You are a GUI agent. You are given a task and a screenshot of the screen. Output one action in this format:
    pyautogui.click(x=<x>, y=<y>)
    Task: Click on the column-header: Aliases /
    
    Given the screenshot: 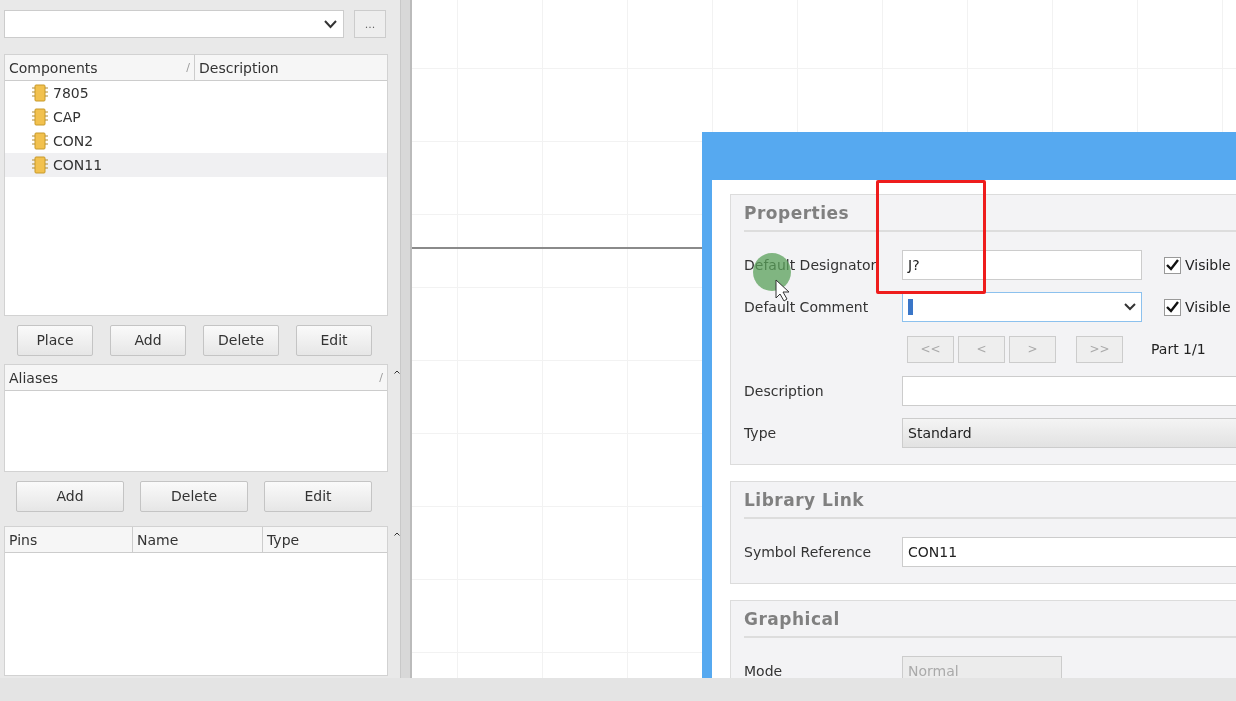 What is the action you would take?
    pyautogui.click(x=196, y=377)
    